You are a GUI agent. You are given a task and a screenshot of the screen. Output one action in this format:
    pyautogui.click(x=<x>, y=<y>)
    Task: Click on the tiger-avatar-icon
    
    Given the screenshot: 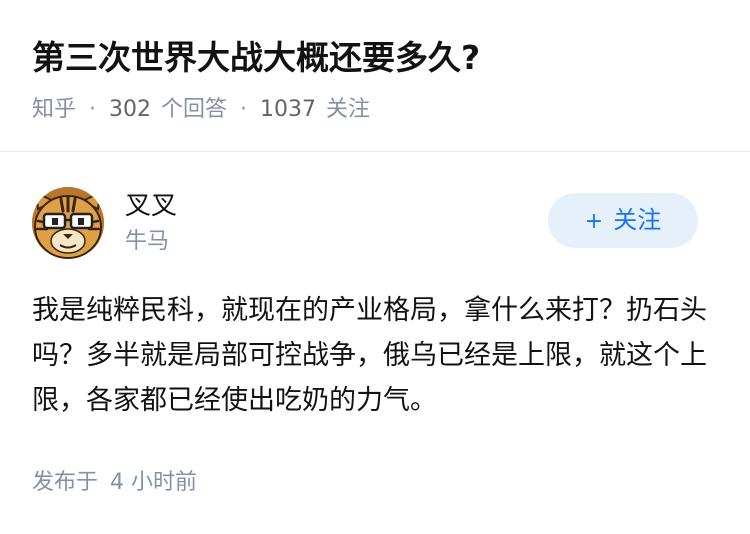 What is the action you would take?
    pyautogui.click(x=68, y=223)
    